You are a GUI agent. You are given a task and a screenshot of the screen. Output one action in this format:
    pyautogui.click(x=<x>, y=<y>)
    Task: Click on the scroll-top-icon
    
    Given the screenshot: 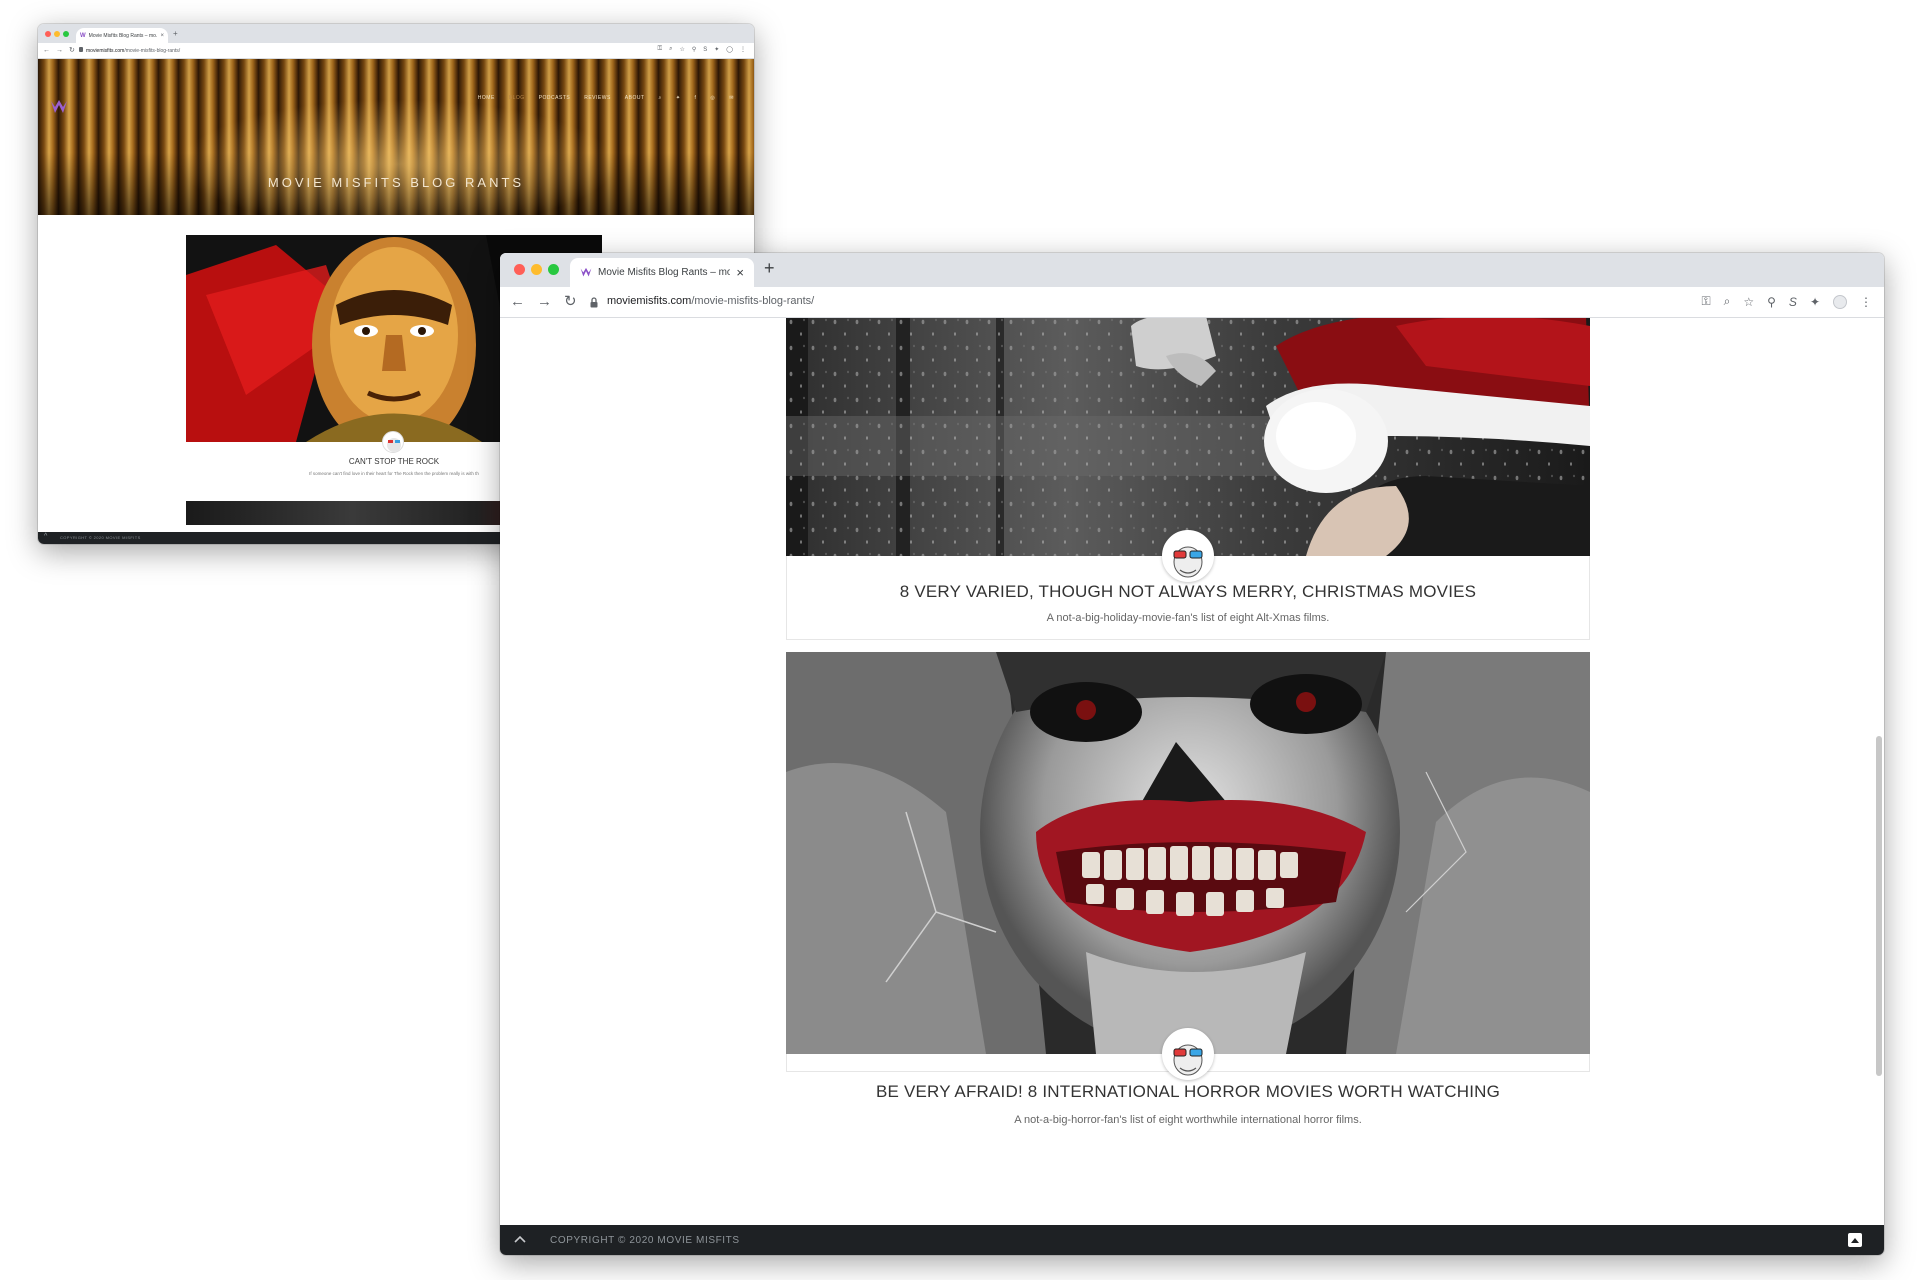 What is the action you would take?
    pyautogui.click(x=520, y=1239)
    